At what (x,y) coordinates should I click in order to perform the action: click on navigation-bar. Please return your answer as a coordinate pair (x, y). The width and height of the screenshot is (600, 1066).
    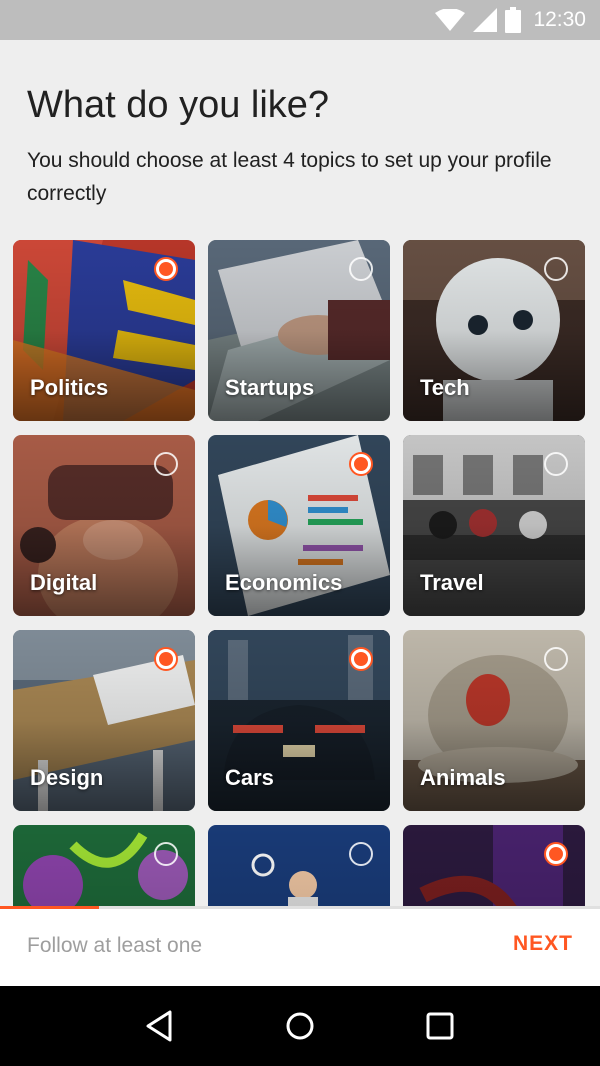
    Looking at the image, I should click on (300, 1026).